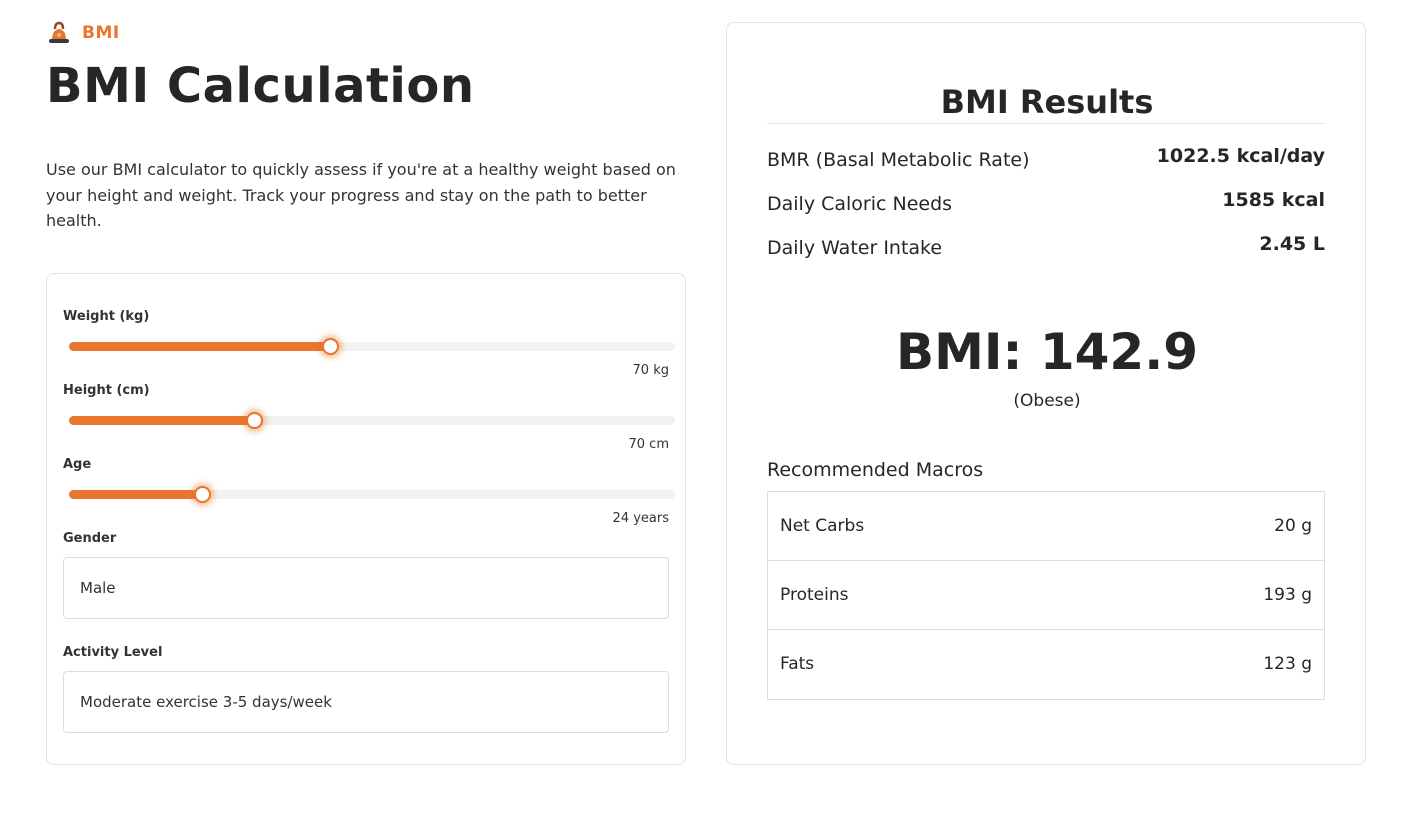 The image size is (1414, 817). I want to click on activity-label: Activity Level, so click(113, 652).